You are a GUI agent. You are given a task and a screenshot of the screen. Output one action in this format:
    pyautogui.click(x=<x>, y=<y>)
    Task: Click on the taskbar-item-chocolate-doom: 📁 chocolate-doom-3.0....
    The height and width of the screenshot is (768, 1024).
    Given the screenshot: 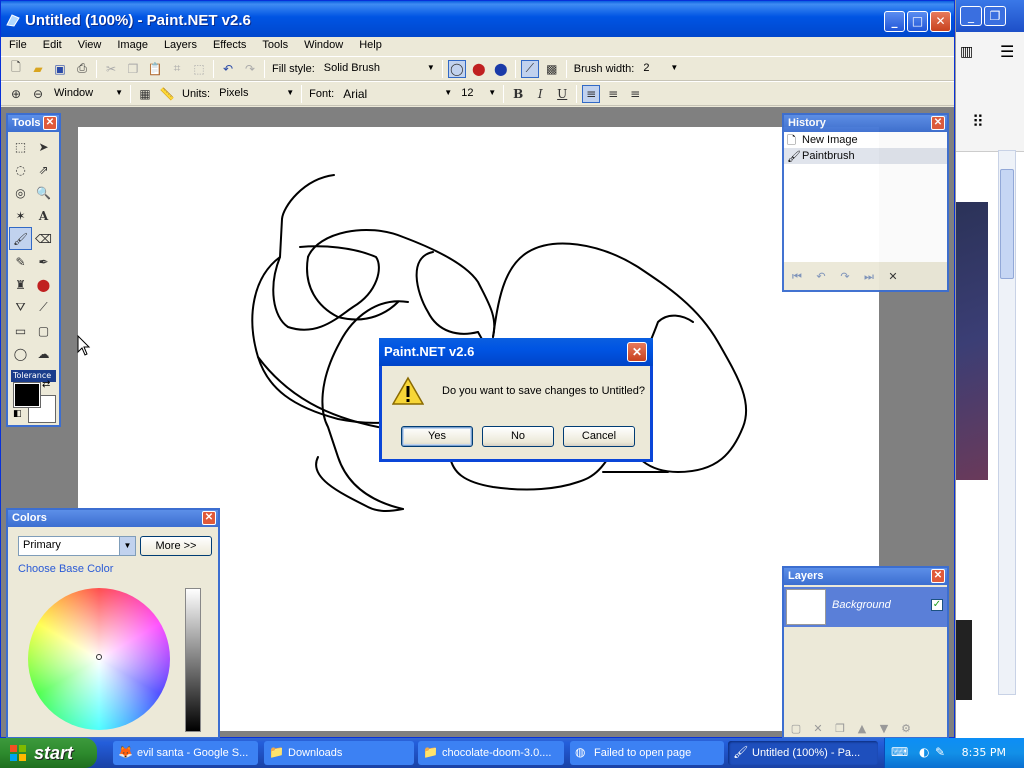 What is the action you would take?
    pyautogui.click(x=491, y=753)
    